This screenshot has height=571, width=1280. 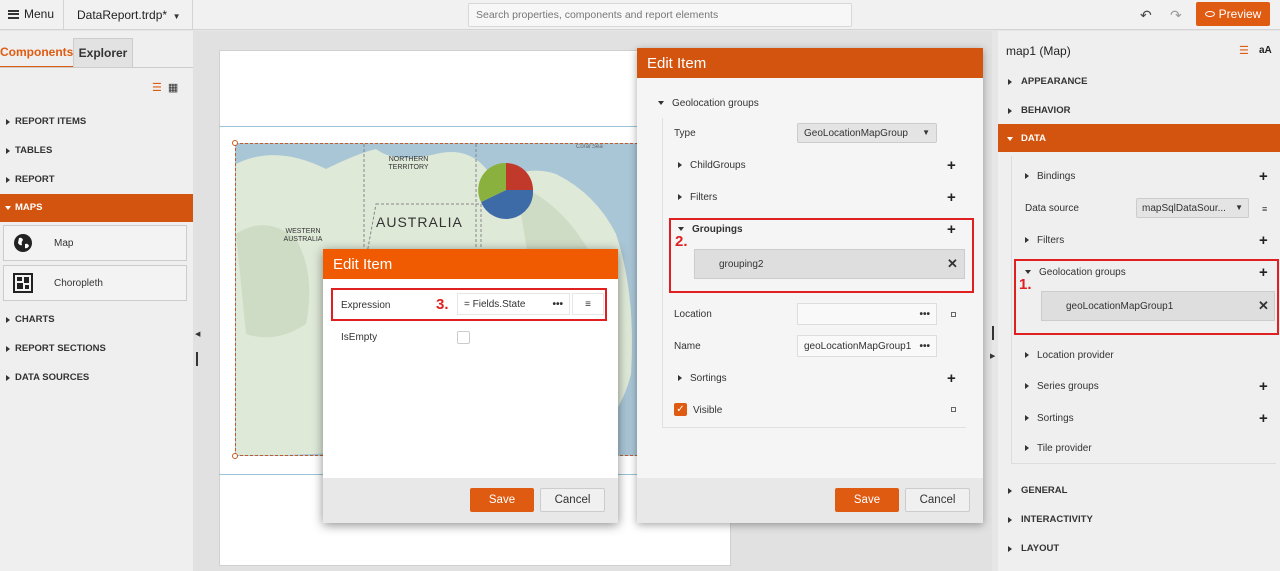 I want to click on section-appearance: APPEARANCE, so click(x=1139, y=81).